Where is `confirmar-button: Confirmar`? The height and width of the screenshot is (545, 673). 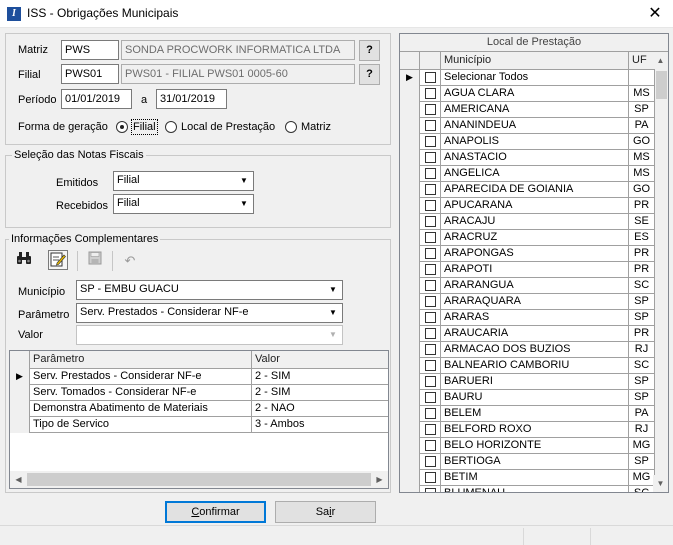
confirmar-button: Confirmar is located at coordinates (215, 512).